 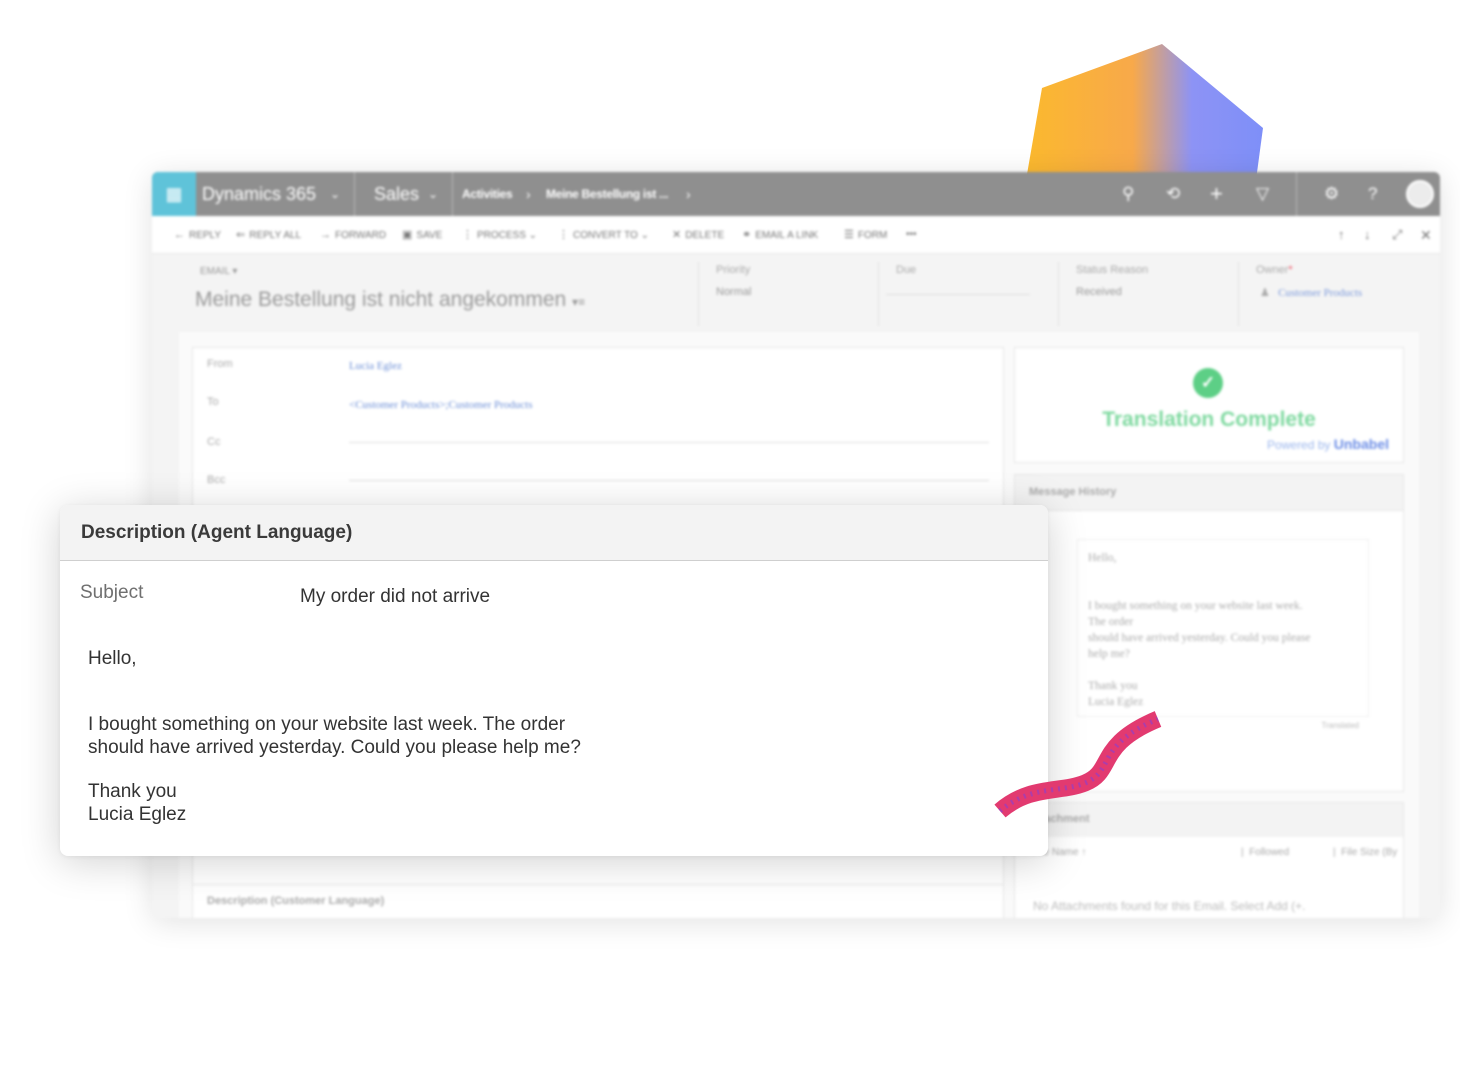 What do you see at coordinates (487, 194) in the screenshot?
I see `breadcrumb-activities: Activities` at bounding box center [487, 194].